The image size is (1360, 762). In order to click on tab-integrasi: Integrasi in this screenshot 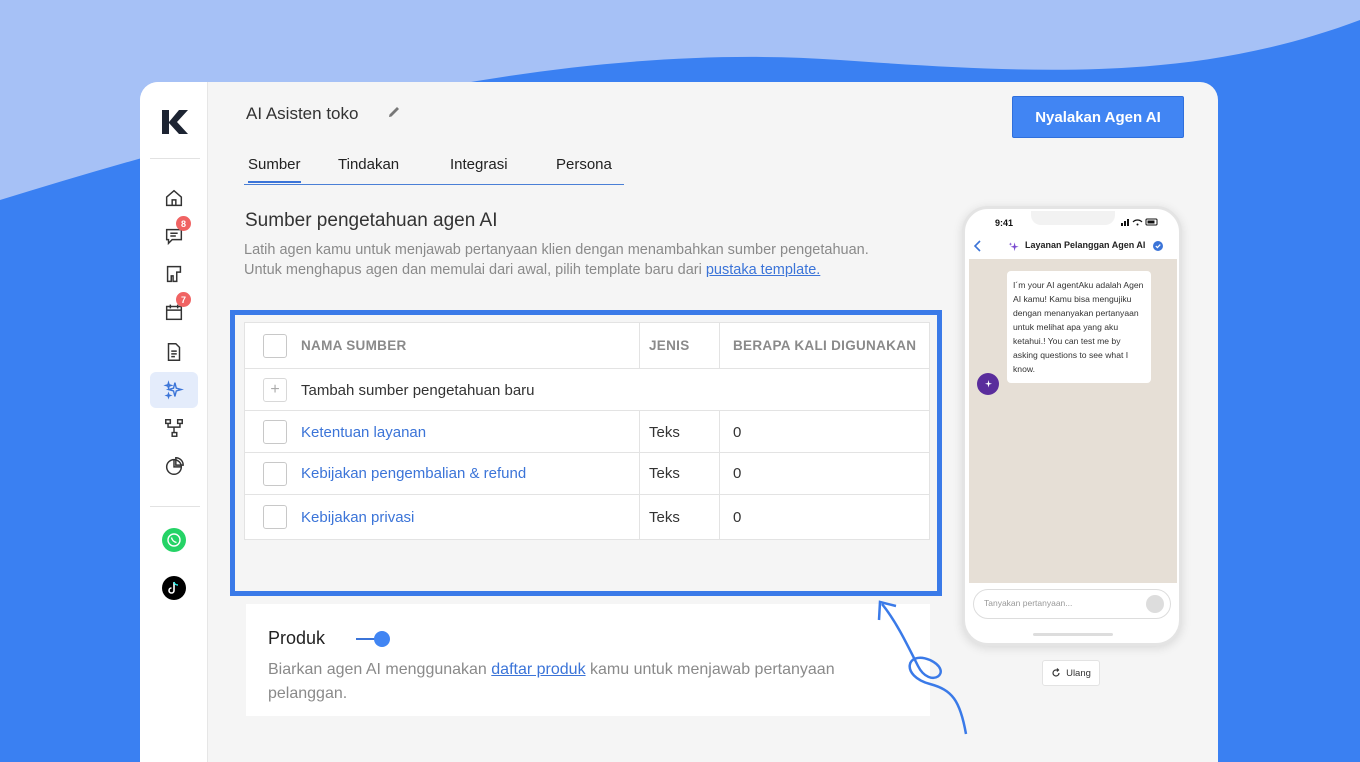, I will do `click(479, 164)`.